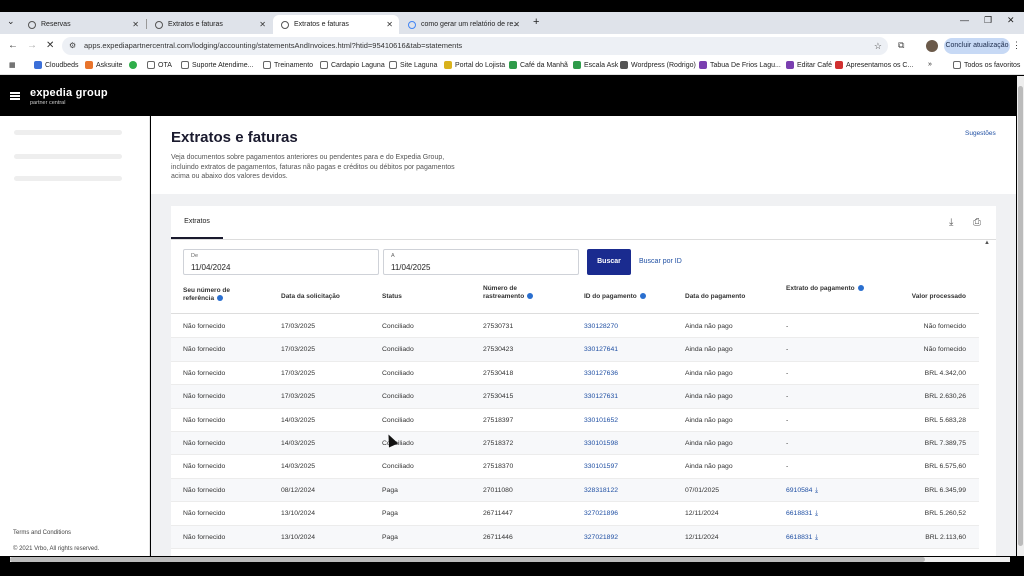  I want to click on browser-menu-icon: ⋮, so click(1016, 45).